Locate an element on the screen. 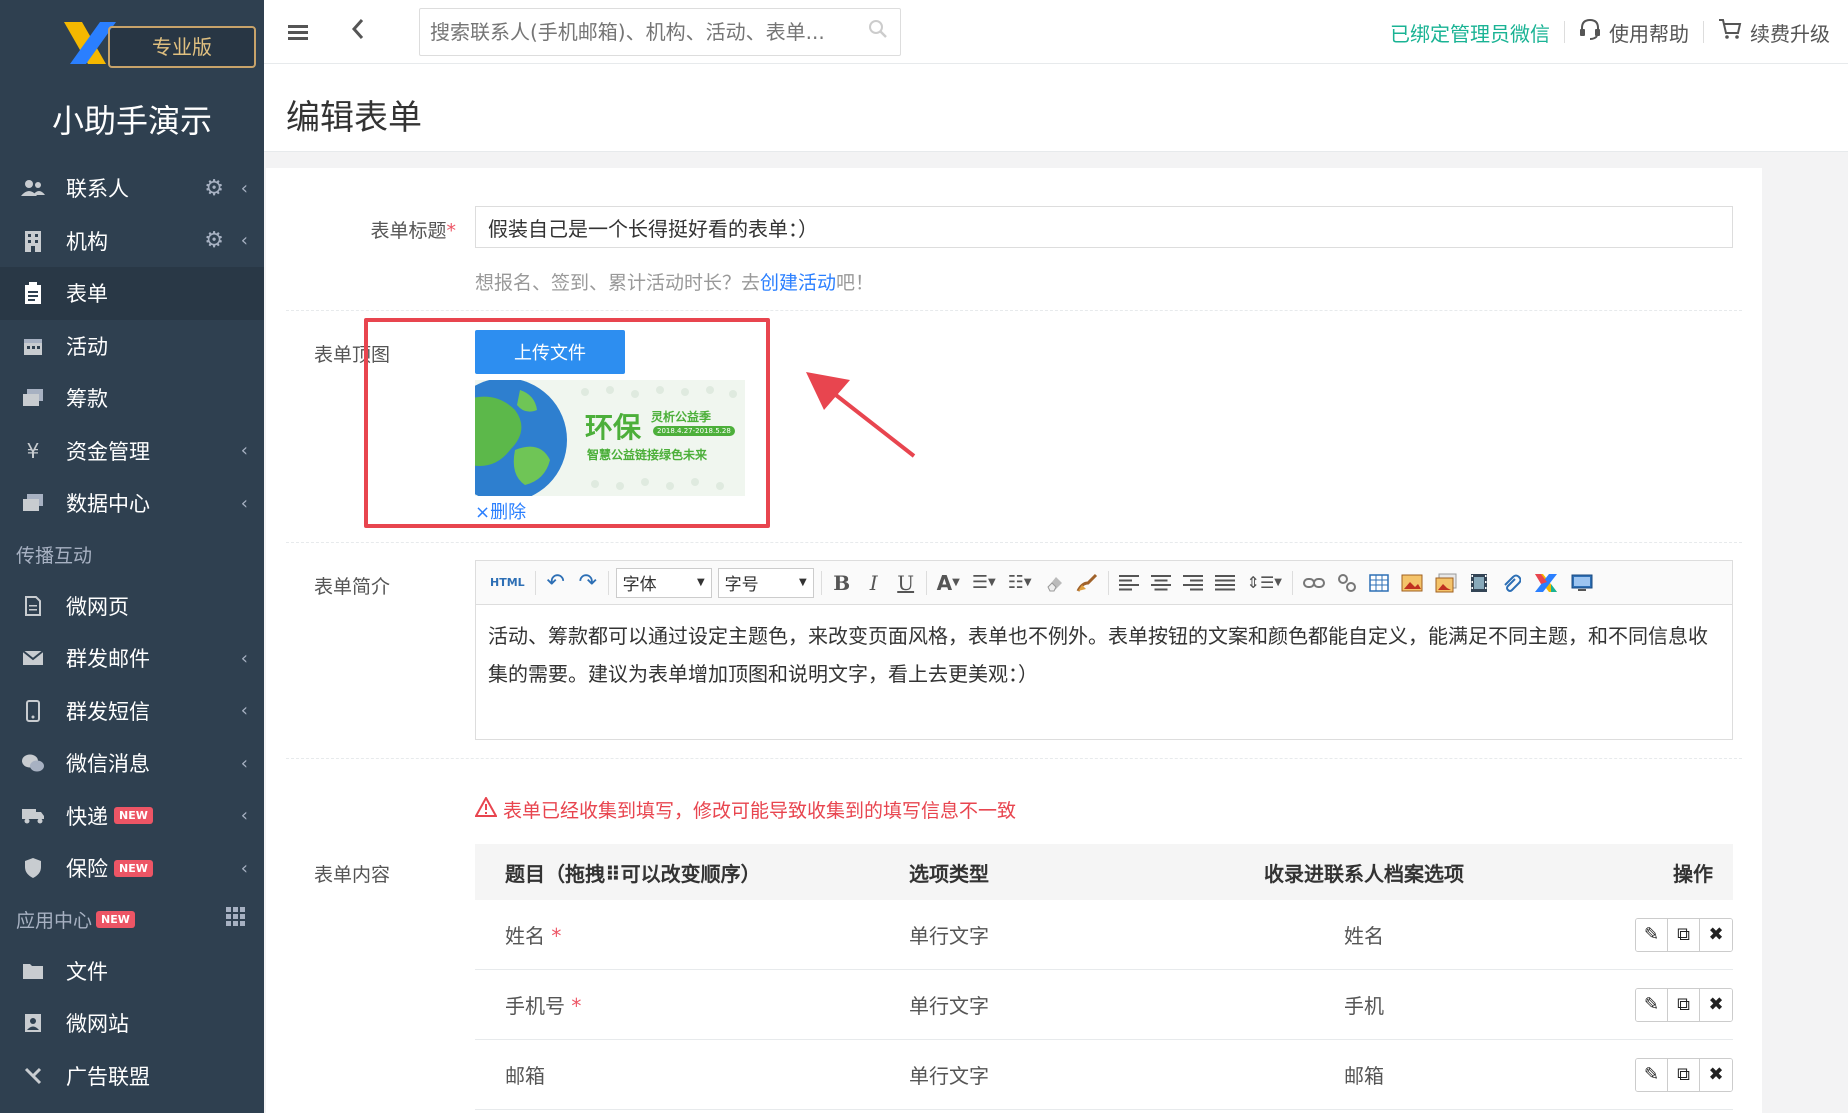 The height and width of the screenshot is (1113, 1848). sidebar-item-fundraising: 筹款 is located at coordinates (132, 398).